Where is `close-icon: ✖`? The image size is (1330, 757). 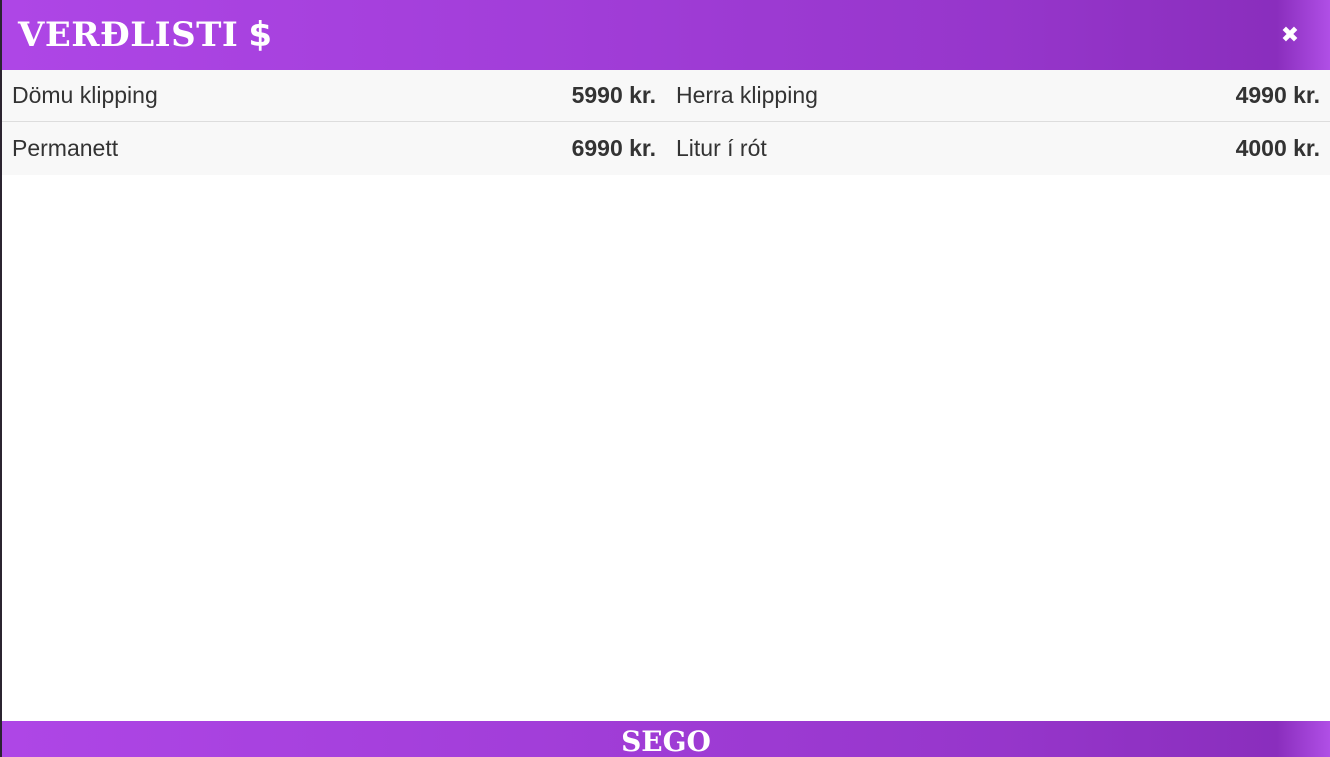
close-icon: ✖ is located at coordinates (1290, 35).